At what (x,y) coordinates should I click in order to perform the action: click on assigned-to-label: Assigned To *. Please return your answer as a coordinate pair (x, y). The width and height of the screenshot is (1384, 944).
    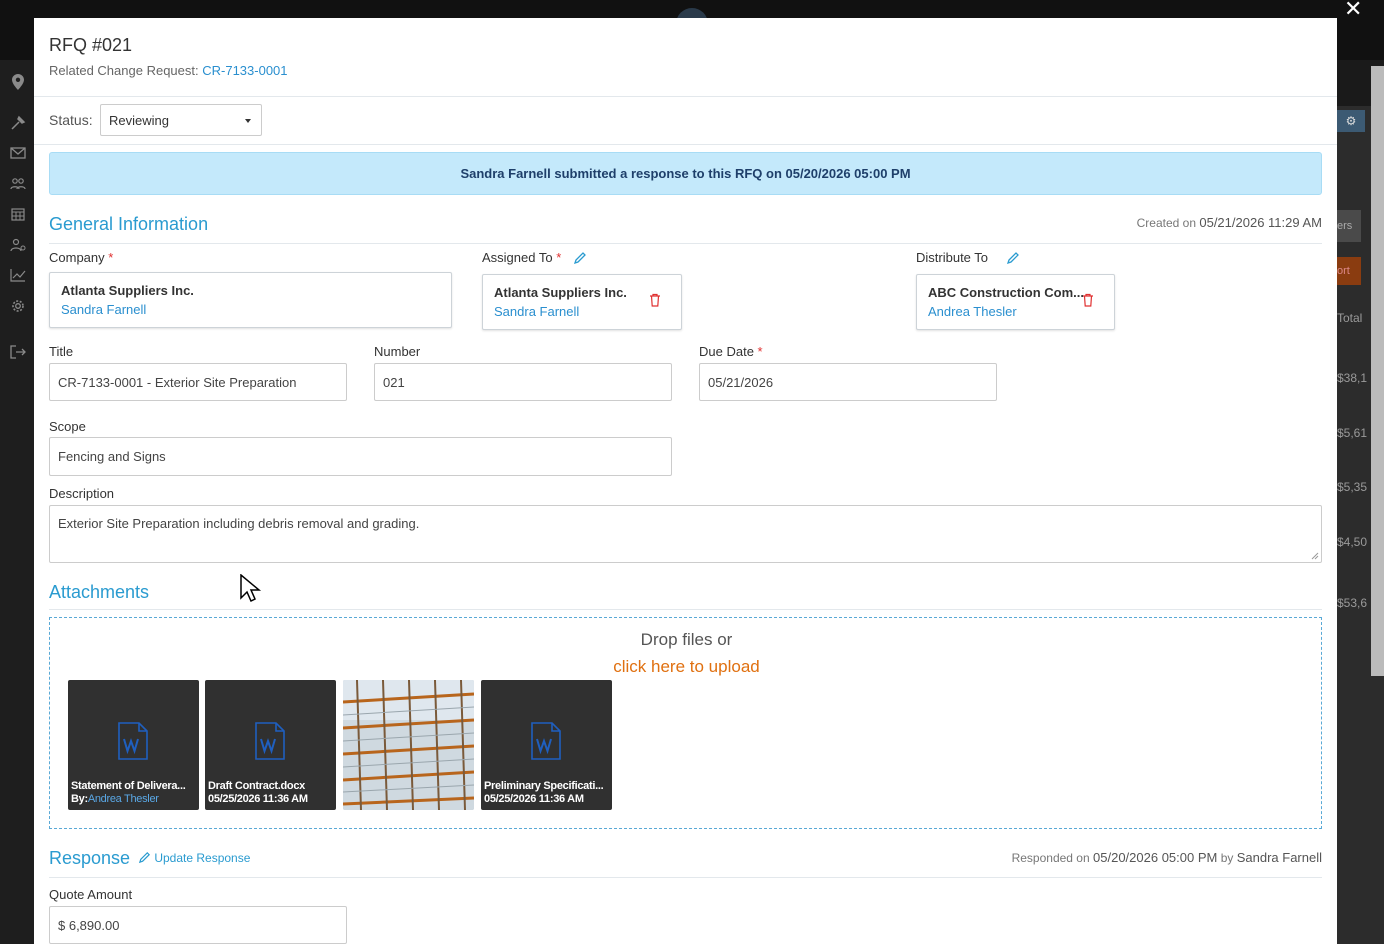
    Looking at the image, I should click on (522, 257).